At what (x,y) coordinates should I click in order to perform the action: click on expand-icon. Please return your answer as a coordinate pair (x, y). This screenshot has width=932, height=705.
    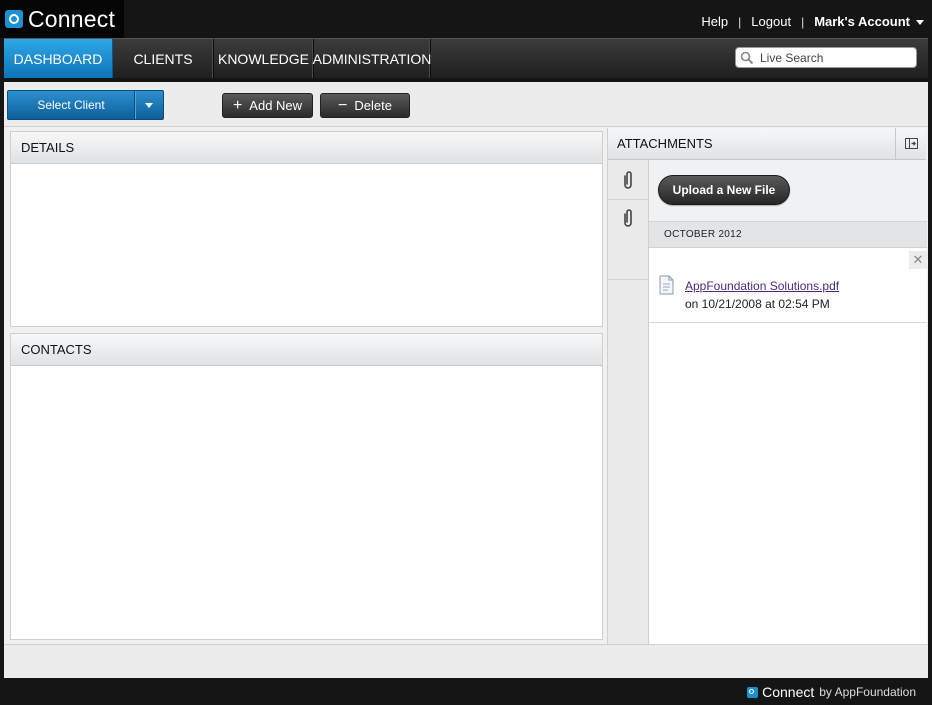
    Looking at the image, I should click on (911, 143).